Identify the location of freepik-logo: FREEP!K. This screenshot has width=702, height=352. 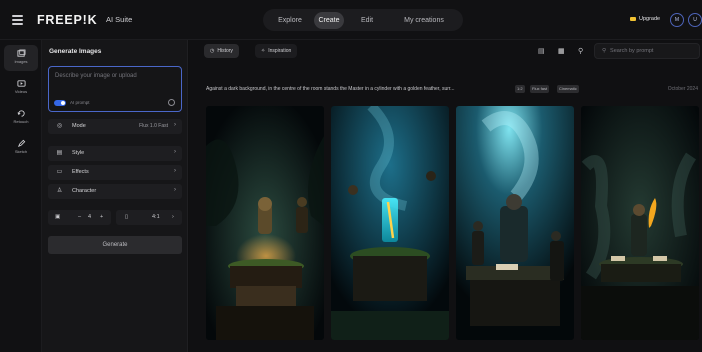
(67, 20).